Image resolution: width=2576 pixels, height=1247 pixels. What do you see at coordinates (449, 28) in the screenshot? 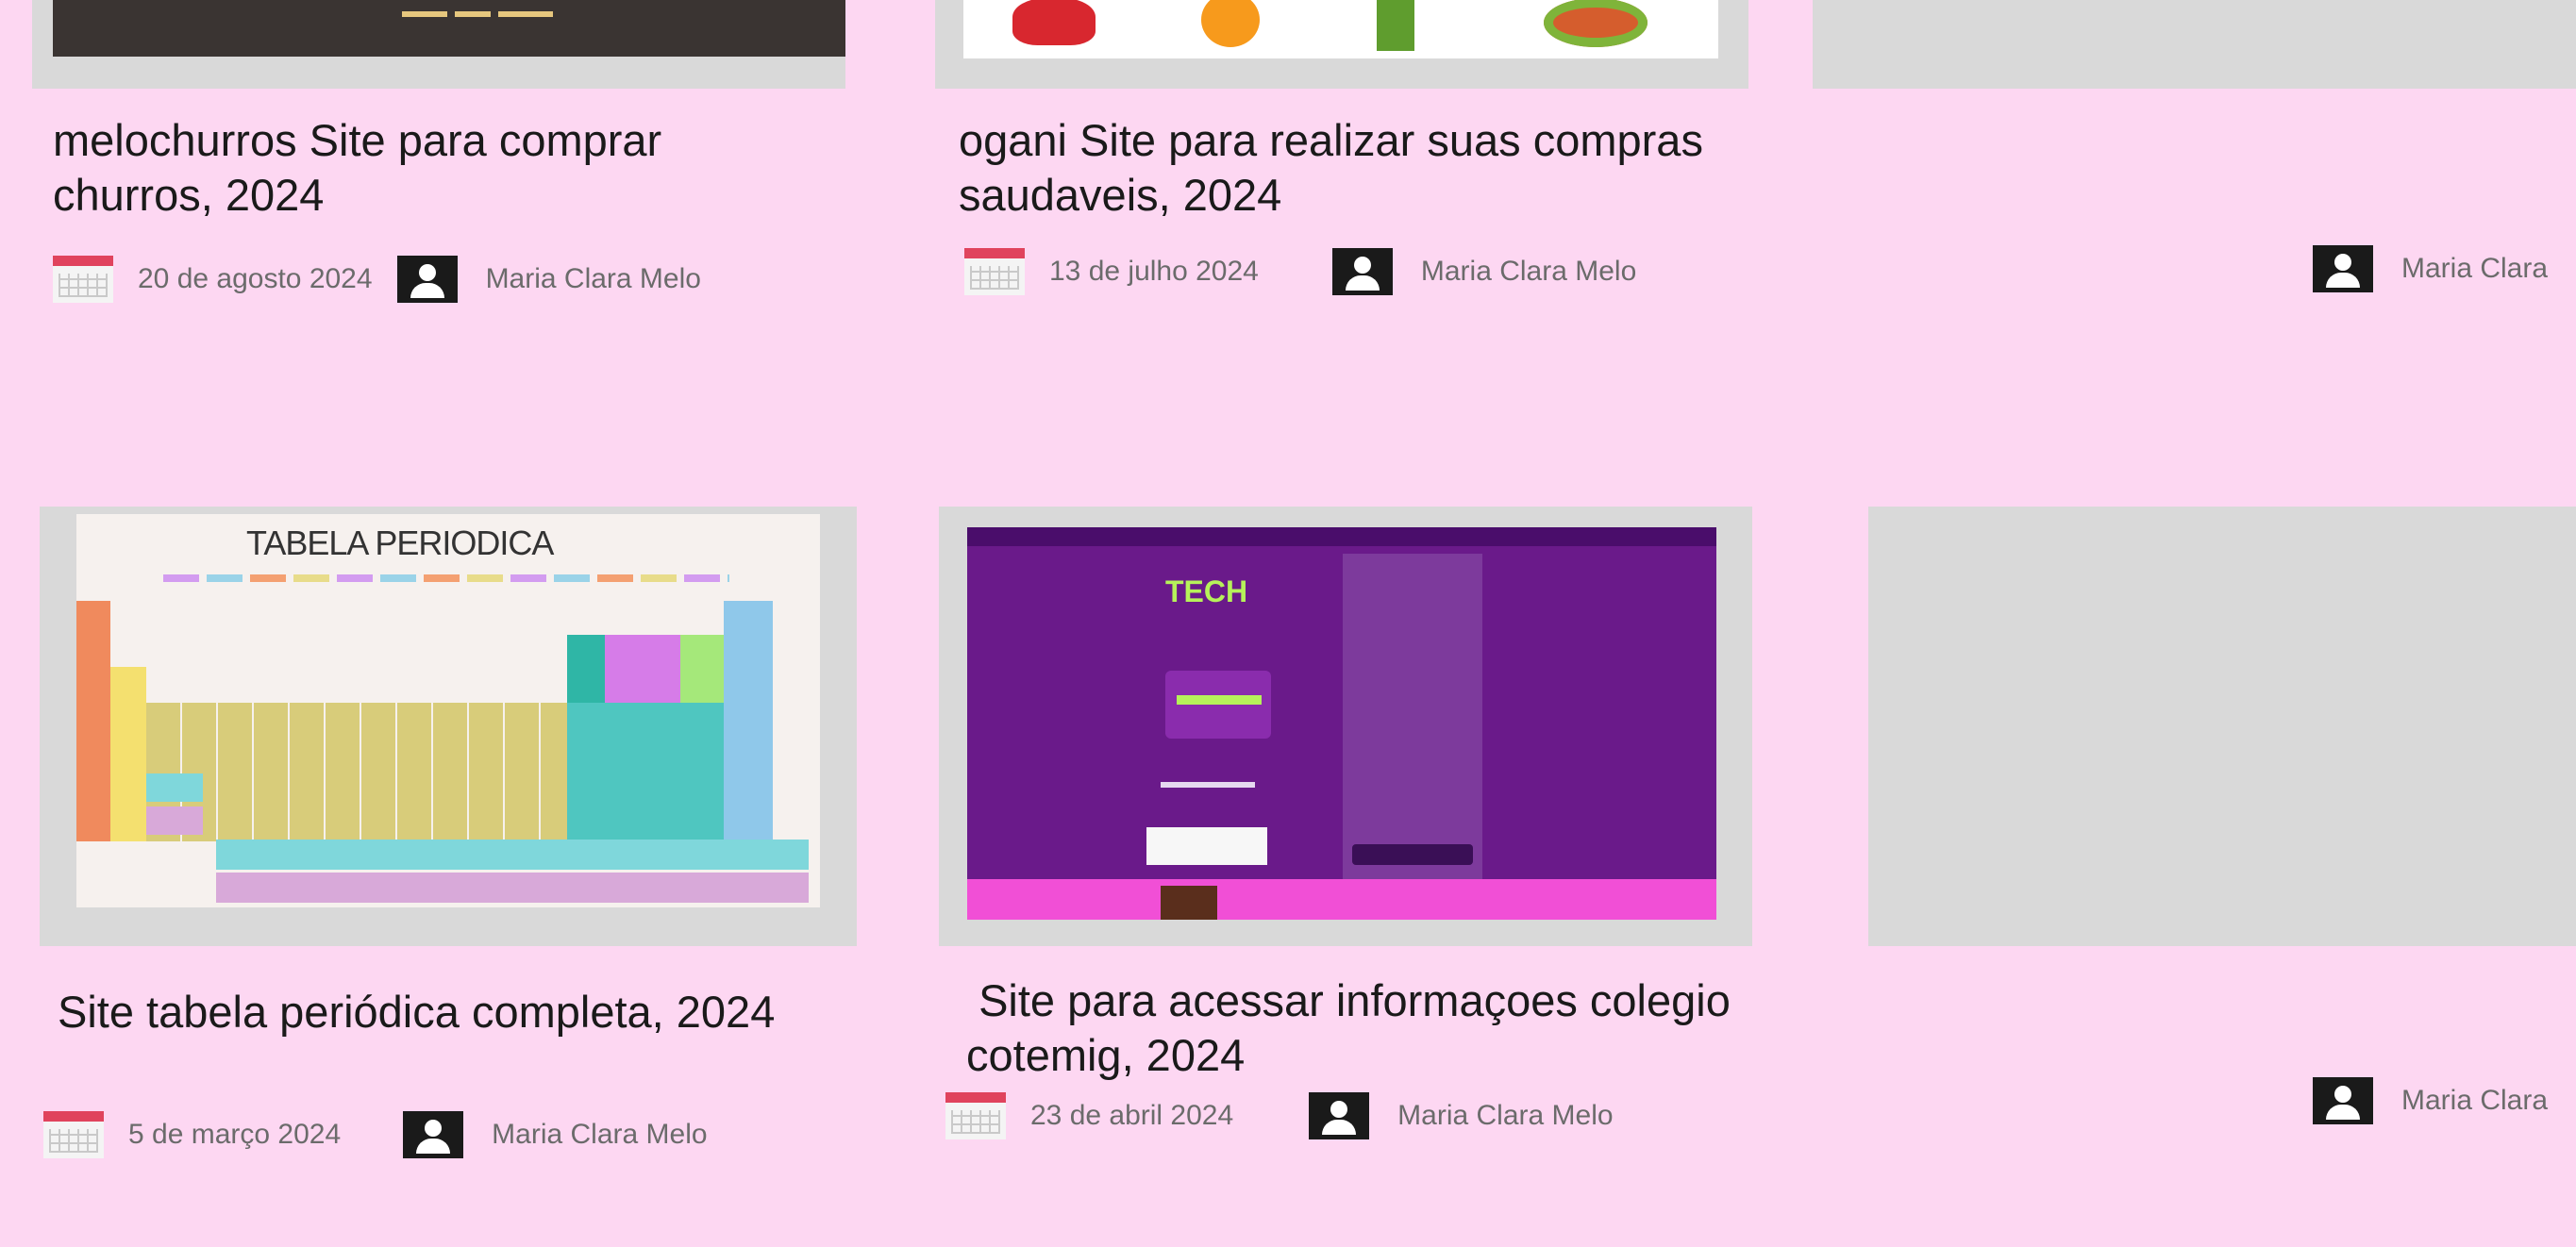
I see `melochurros-screenshot` at bounding box center [449, 28].